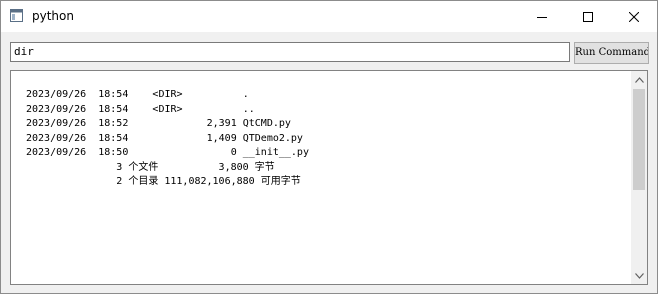 Image resolution: width=658 pixels, height=294 pixels. What do you see at coordinates (611, 53) in the screenshot?
I see `run-command-button: Run Command` at bounding box center [611, 53].